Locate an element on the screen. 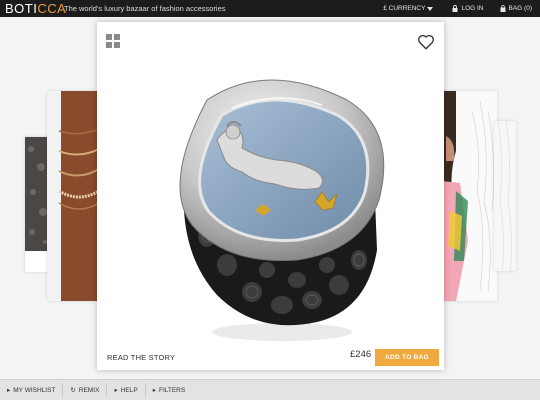 The height and width of the screenshot is (400, 540). bag-label: BAG (0) is located at coordinates (520, 8).